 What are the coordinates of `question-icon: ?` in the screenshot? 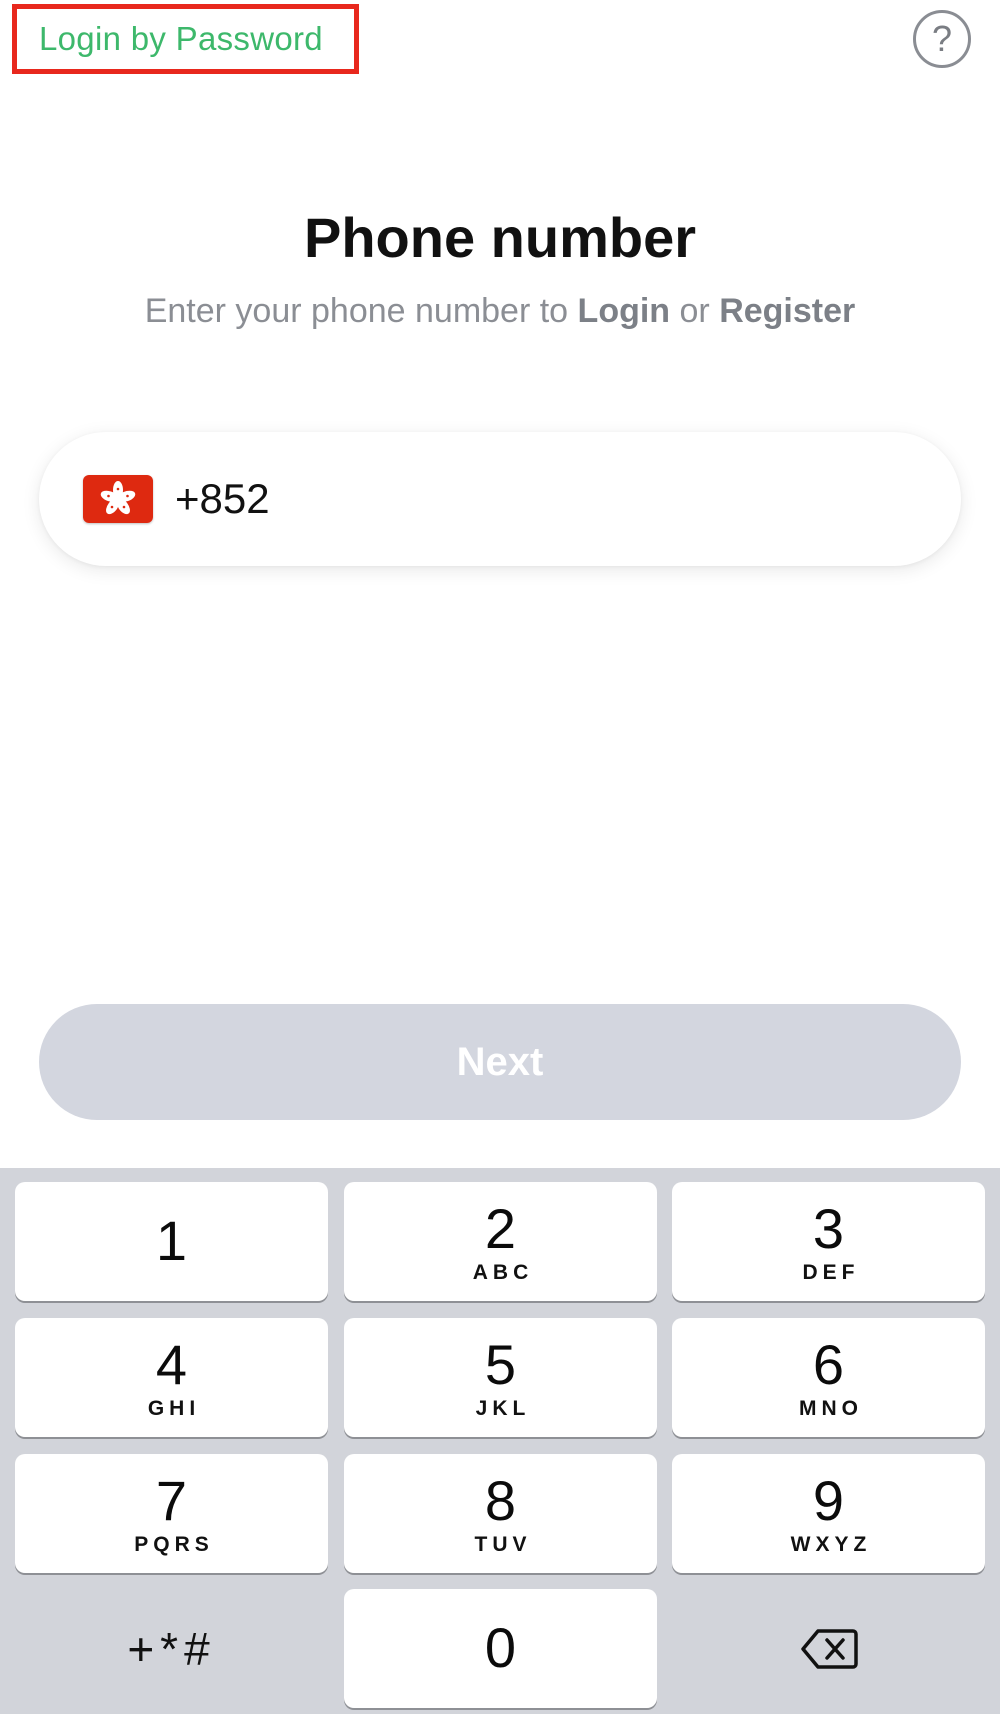 It's located at (942, 38).